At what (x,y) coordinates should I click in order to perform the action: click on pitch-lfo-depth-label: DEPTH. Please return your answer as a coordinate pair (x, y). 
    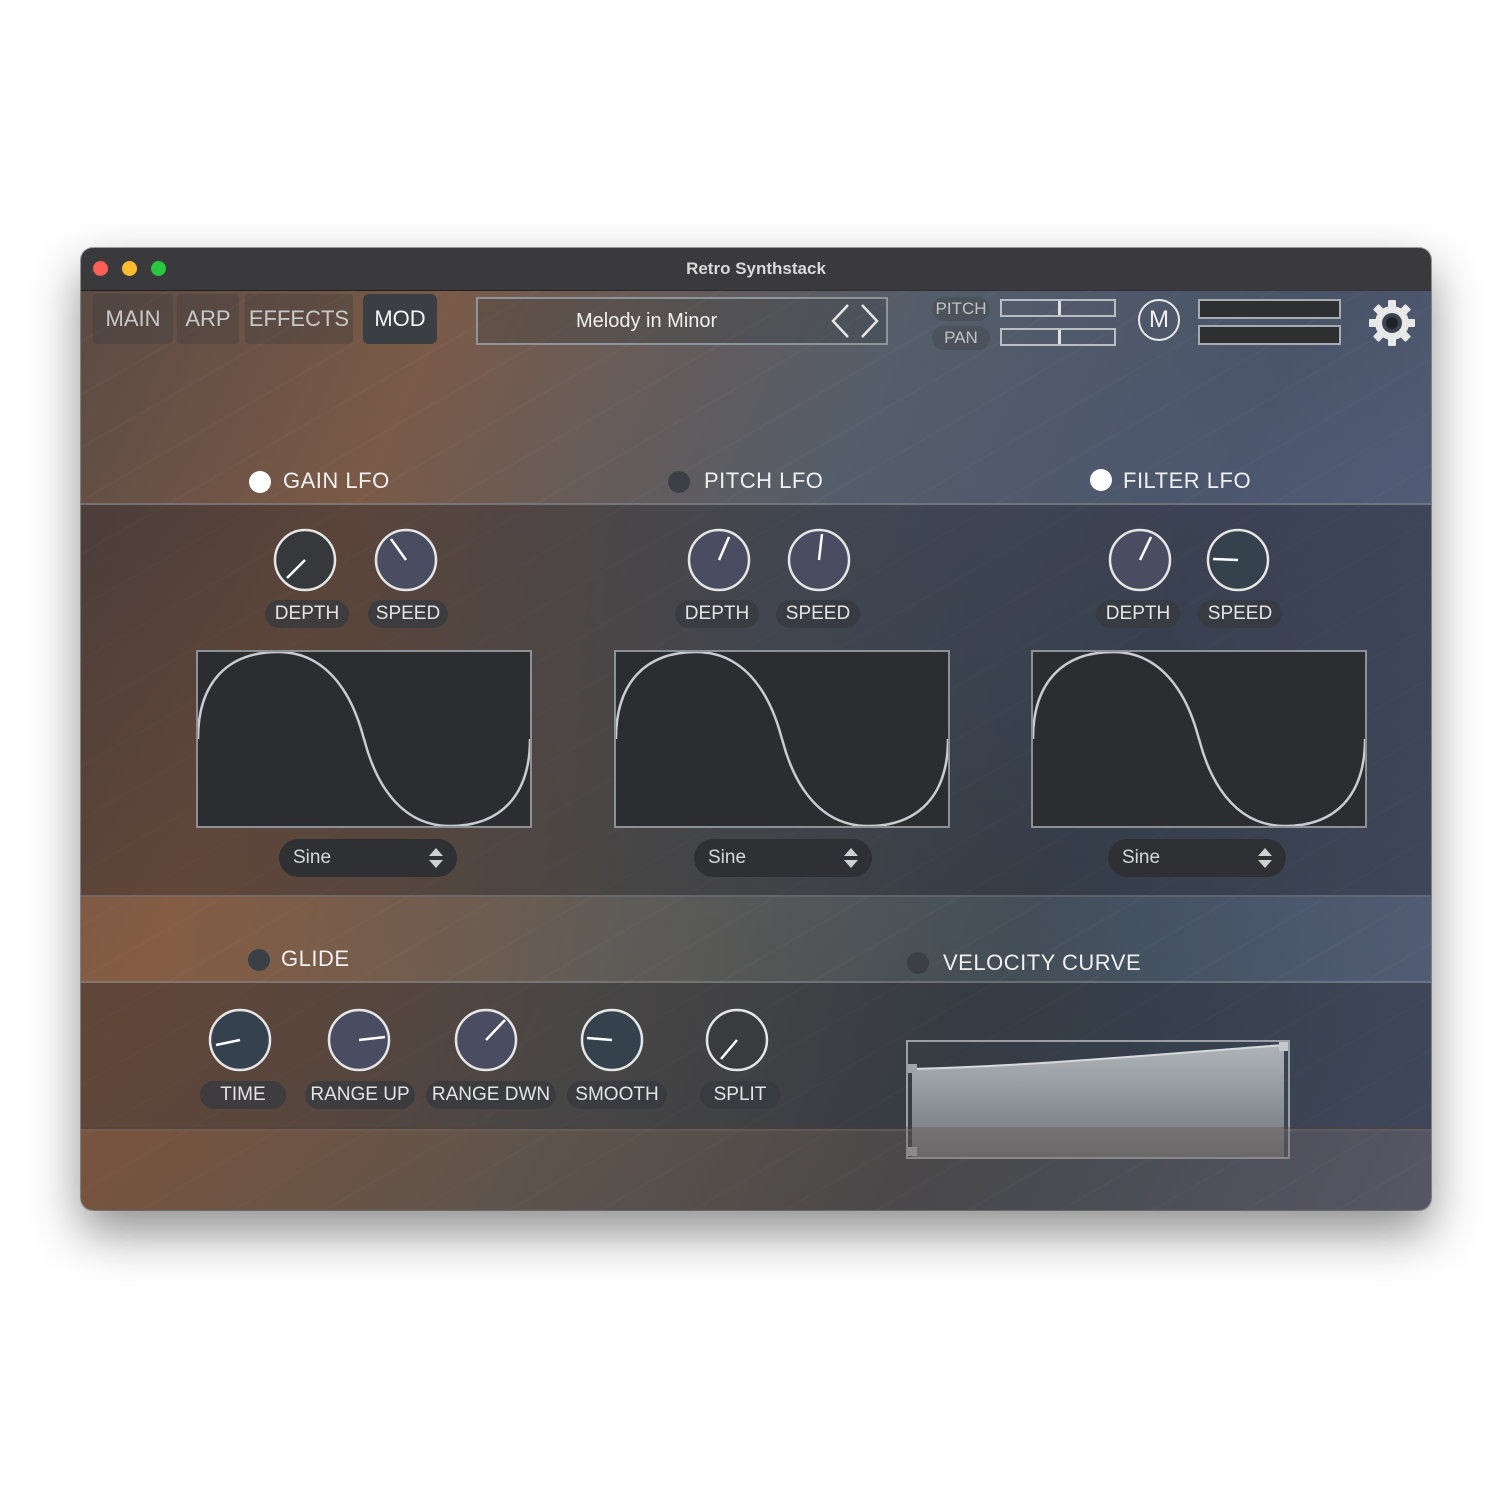
    Looking at the image, I should click on (717, 614).